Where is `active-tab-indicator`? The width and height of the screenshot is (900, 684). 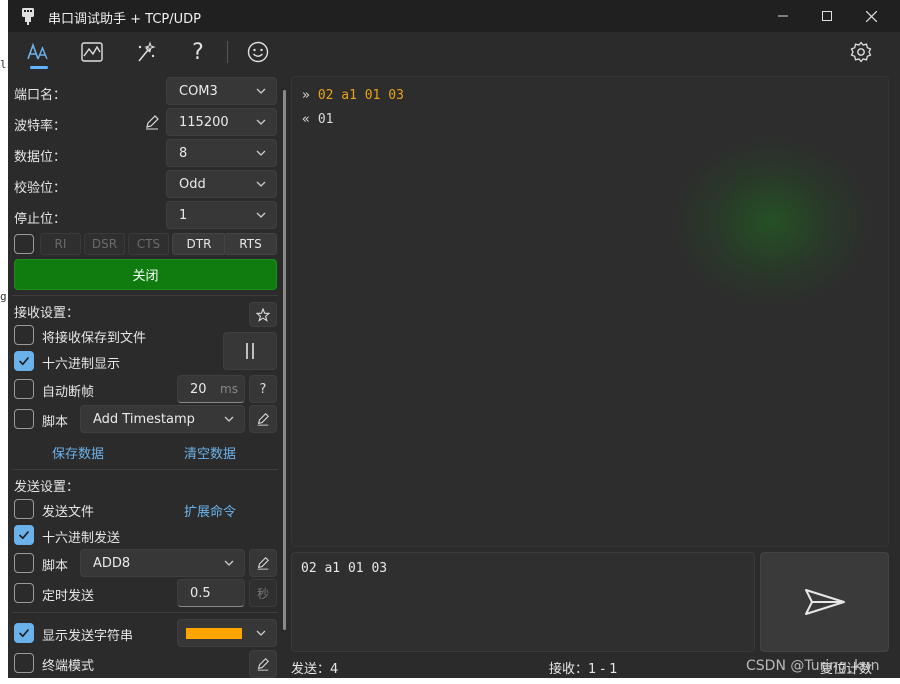
active-tab-indicator is located at coordinates (39, 67).